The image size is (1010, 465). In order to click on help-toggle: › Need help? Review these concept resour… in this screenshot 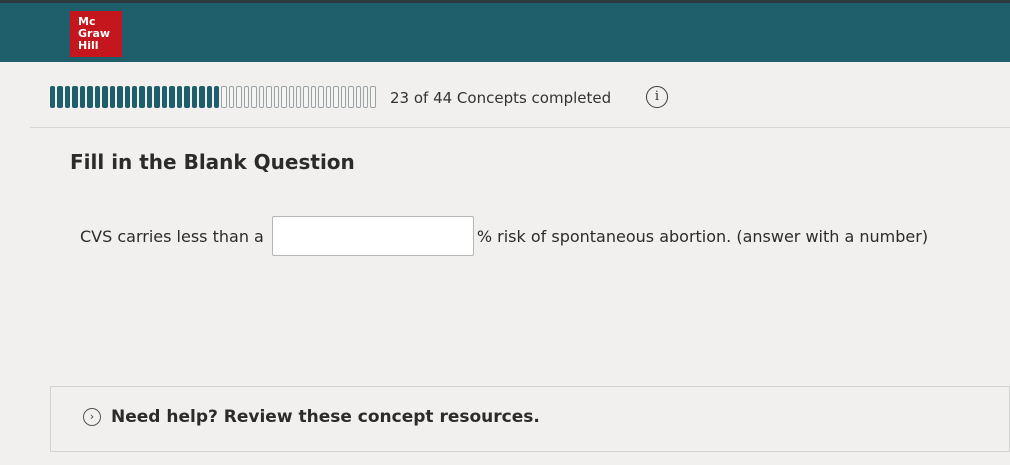, I will do `click(311, 417)`.